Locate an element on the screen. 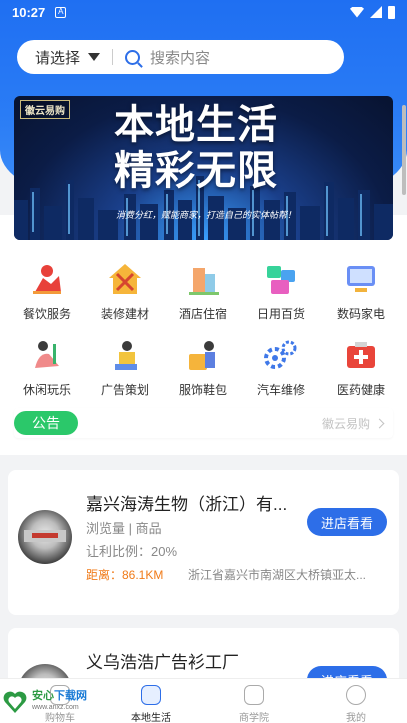  category-leisure: 休闲玩乐 is located at coordinates (47, 368).